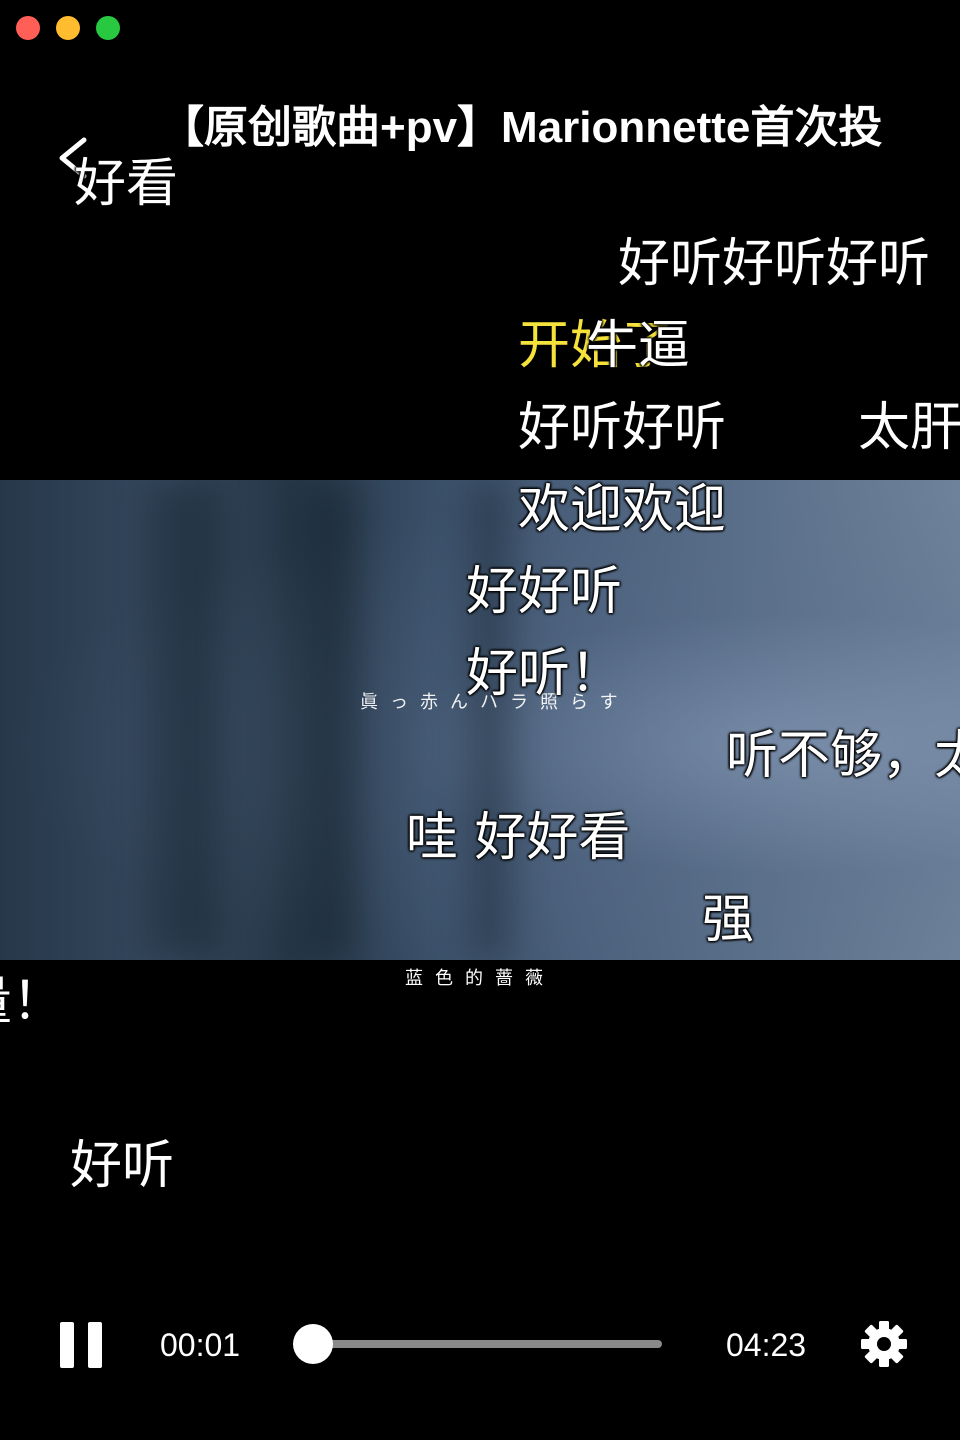  What do you see at coordinates (622, 510) in the screenshot?
I see `danmaku-comment: 欢迎欢迎` at bounding box center [622, 510].